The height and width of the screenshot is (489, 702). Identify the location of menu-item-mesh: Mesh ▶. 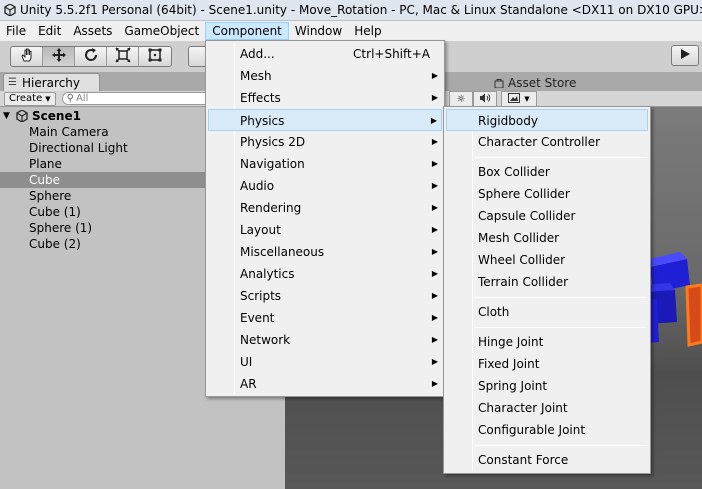
(325, 76).